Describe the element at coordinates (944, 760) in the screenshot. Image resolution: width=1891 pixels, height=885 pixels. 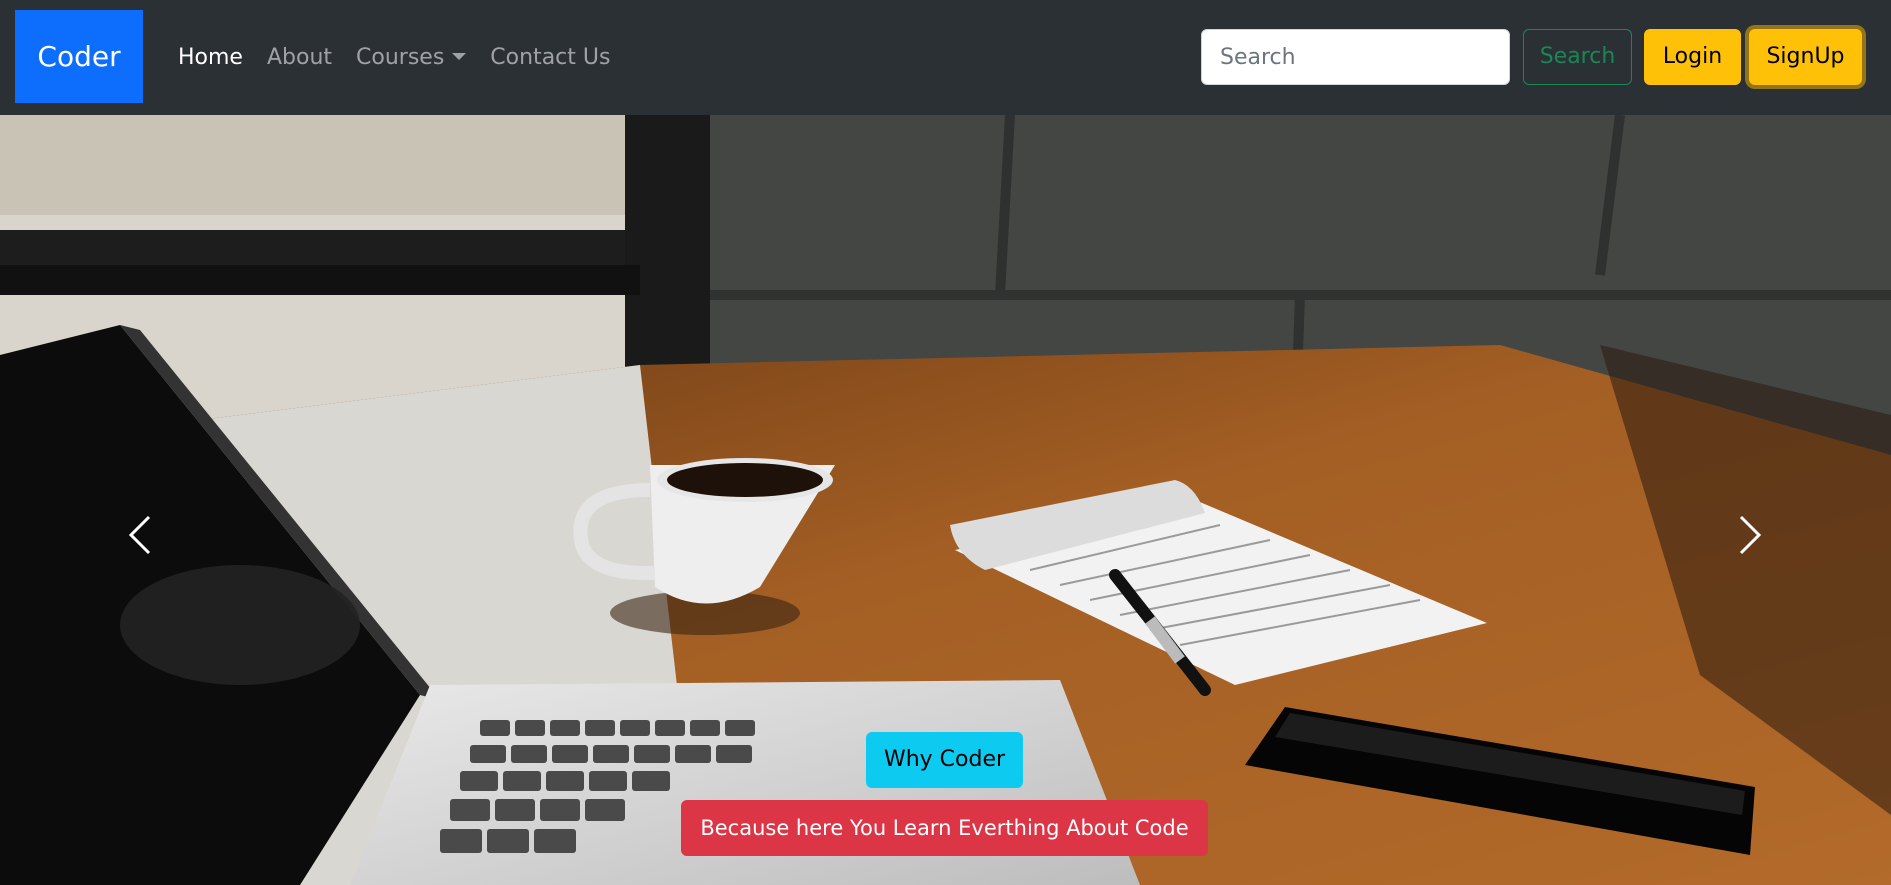
I see `caption-heading: Why Coder` at that location.